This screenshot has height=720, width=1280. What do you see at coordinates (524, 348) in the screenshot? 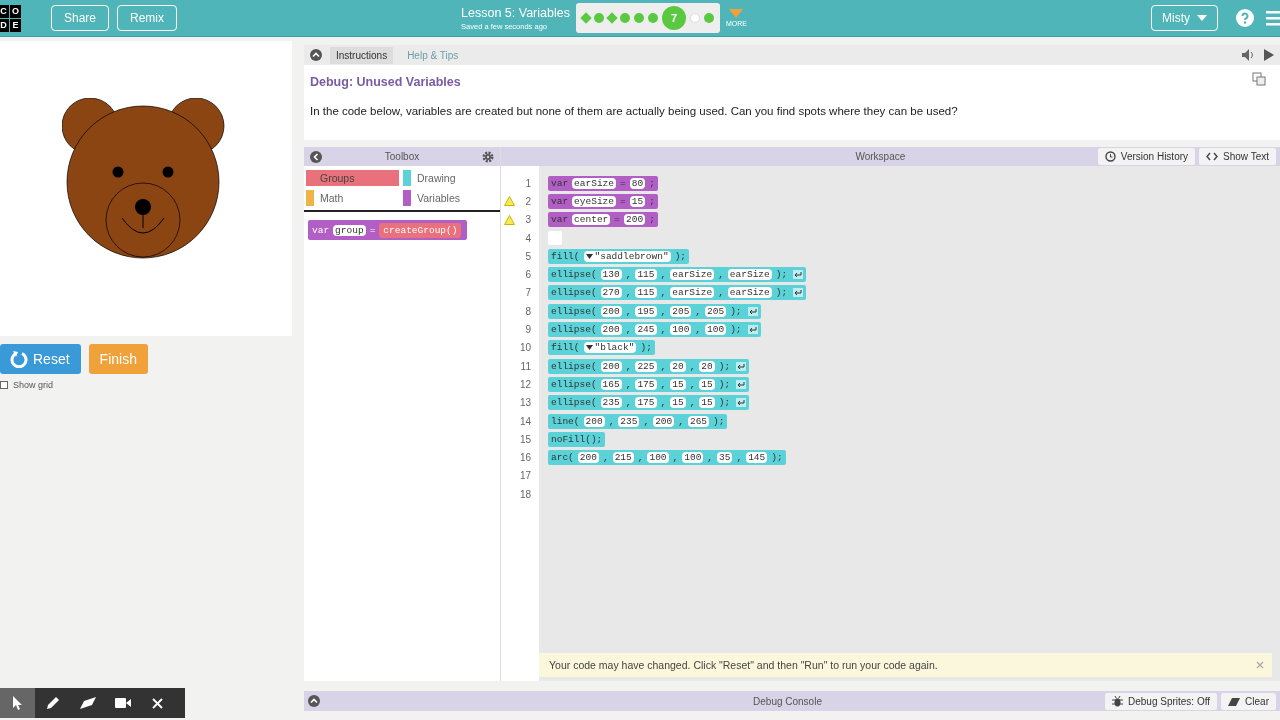
I see `line-number: 10` at bounding box center [524, 348].